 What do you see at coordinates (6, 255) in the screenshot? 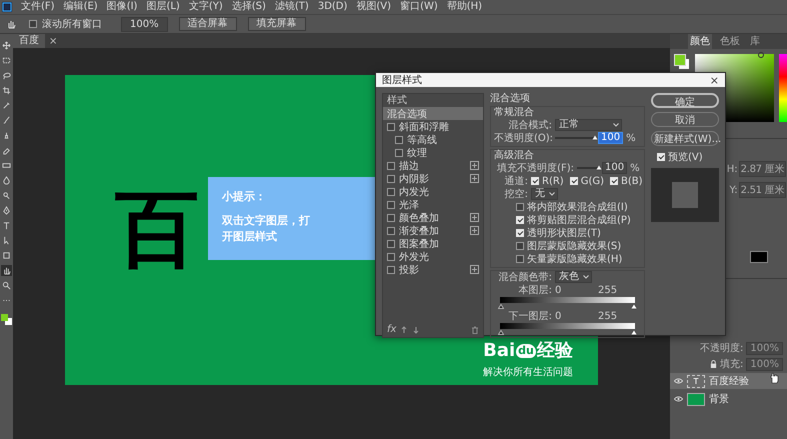
I see `rectangle-tool-icon` at bounding box center [6, 255].